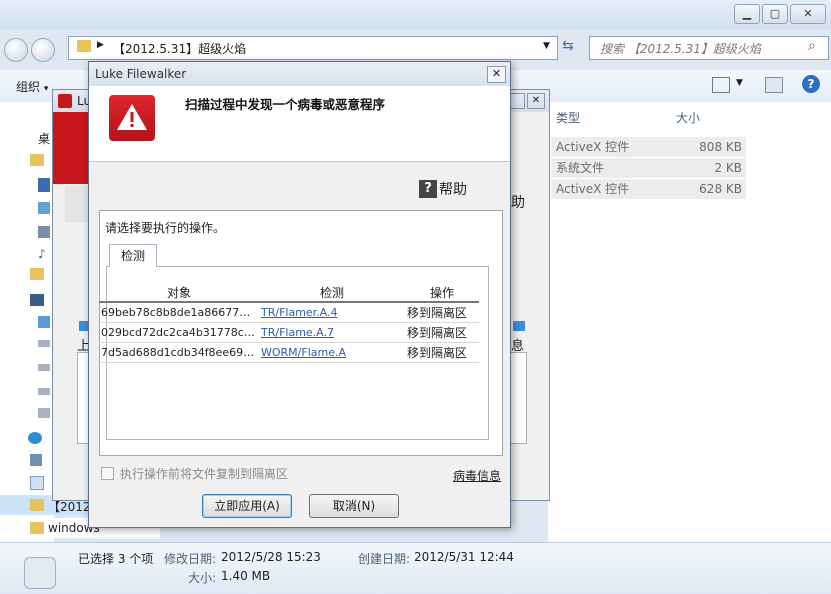 The width and height of the screenshot is (831, 594). I want to click on search-icon: ⌕, so click(812, 46).